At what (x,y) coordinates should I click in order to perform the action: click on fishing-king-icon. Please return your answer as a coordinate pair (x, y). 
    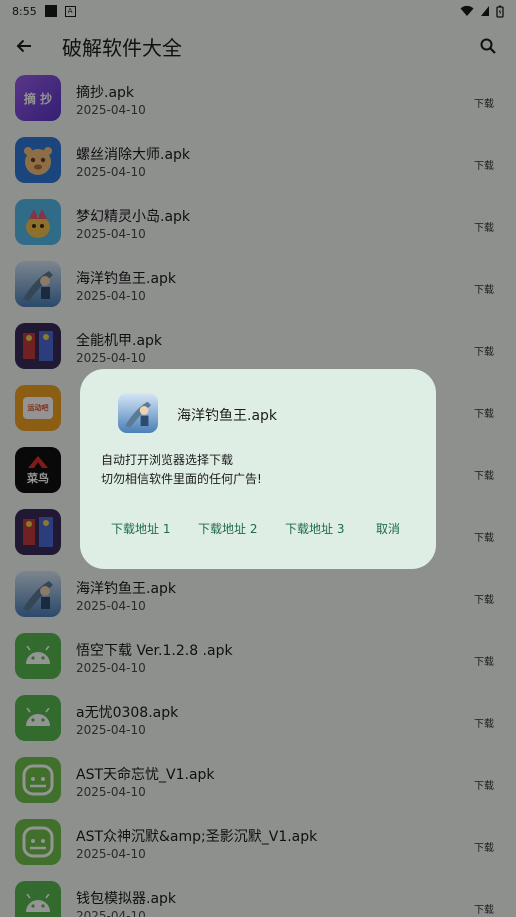
    Looking at the image, I should click on (138, 413).